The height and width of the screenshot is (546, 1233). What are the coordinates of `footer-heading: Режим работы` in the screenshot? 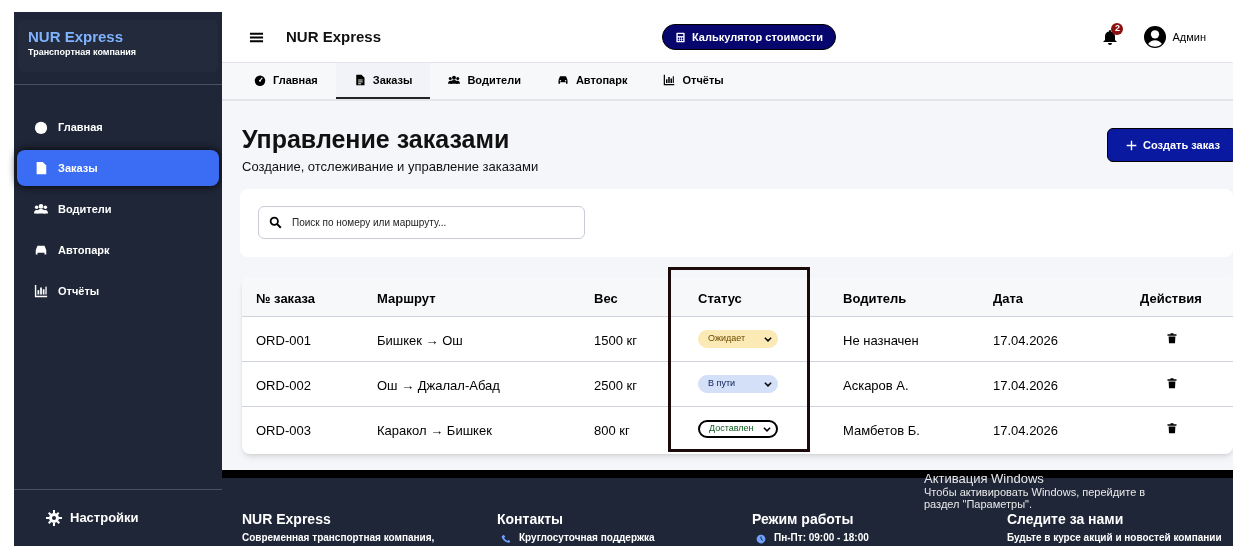 It's located at (803, 519).